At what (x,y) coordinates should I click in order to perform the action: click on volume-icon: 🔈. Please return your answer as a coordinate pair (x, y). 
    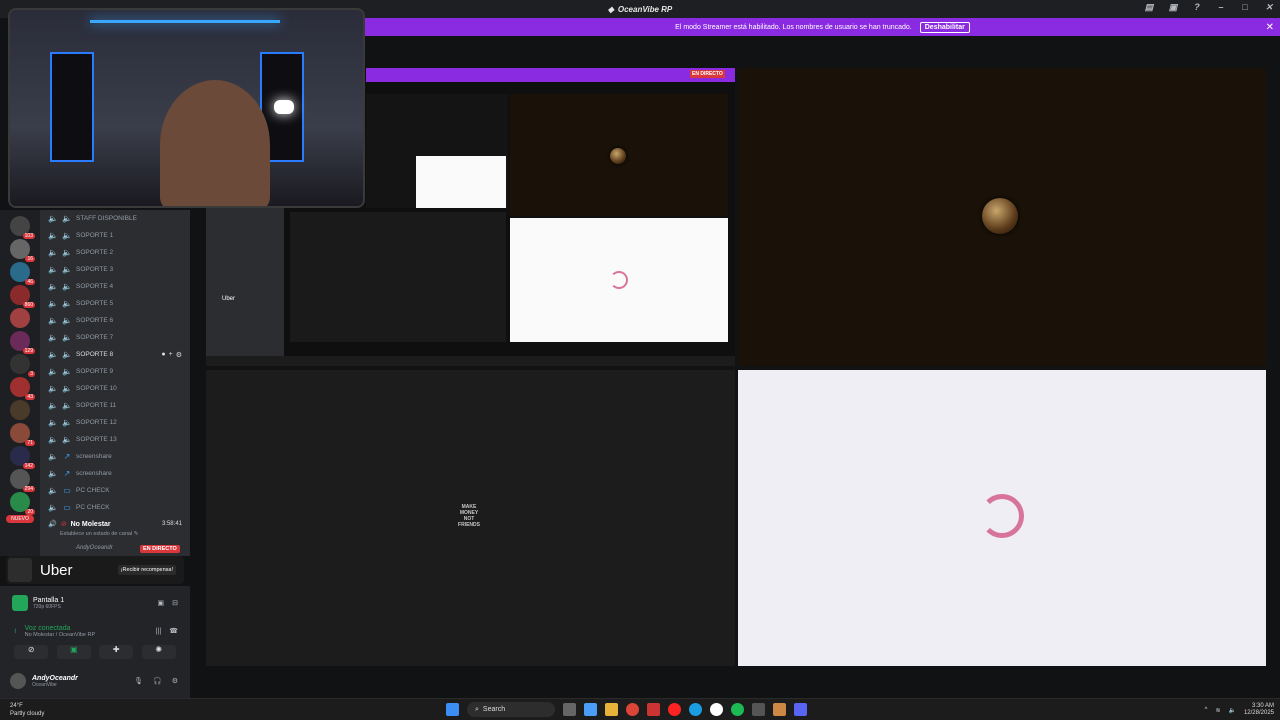
    Looking at the image, I should click on (1231, 710).